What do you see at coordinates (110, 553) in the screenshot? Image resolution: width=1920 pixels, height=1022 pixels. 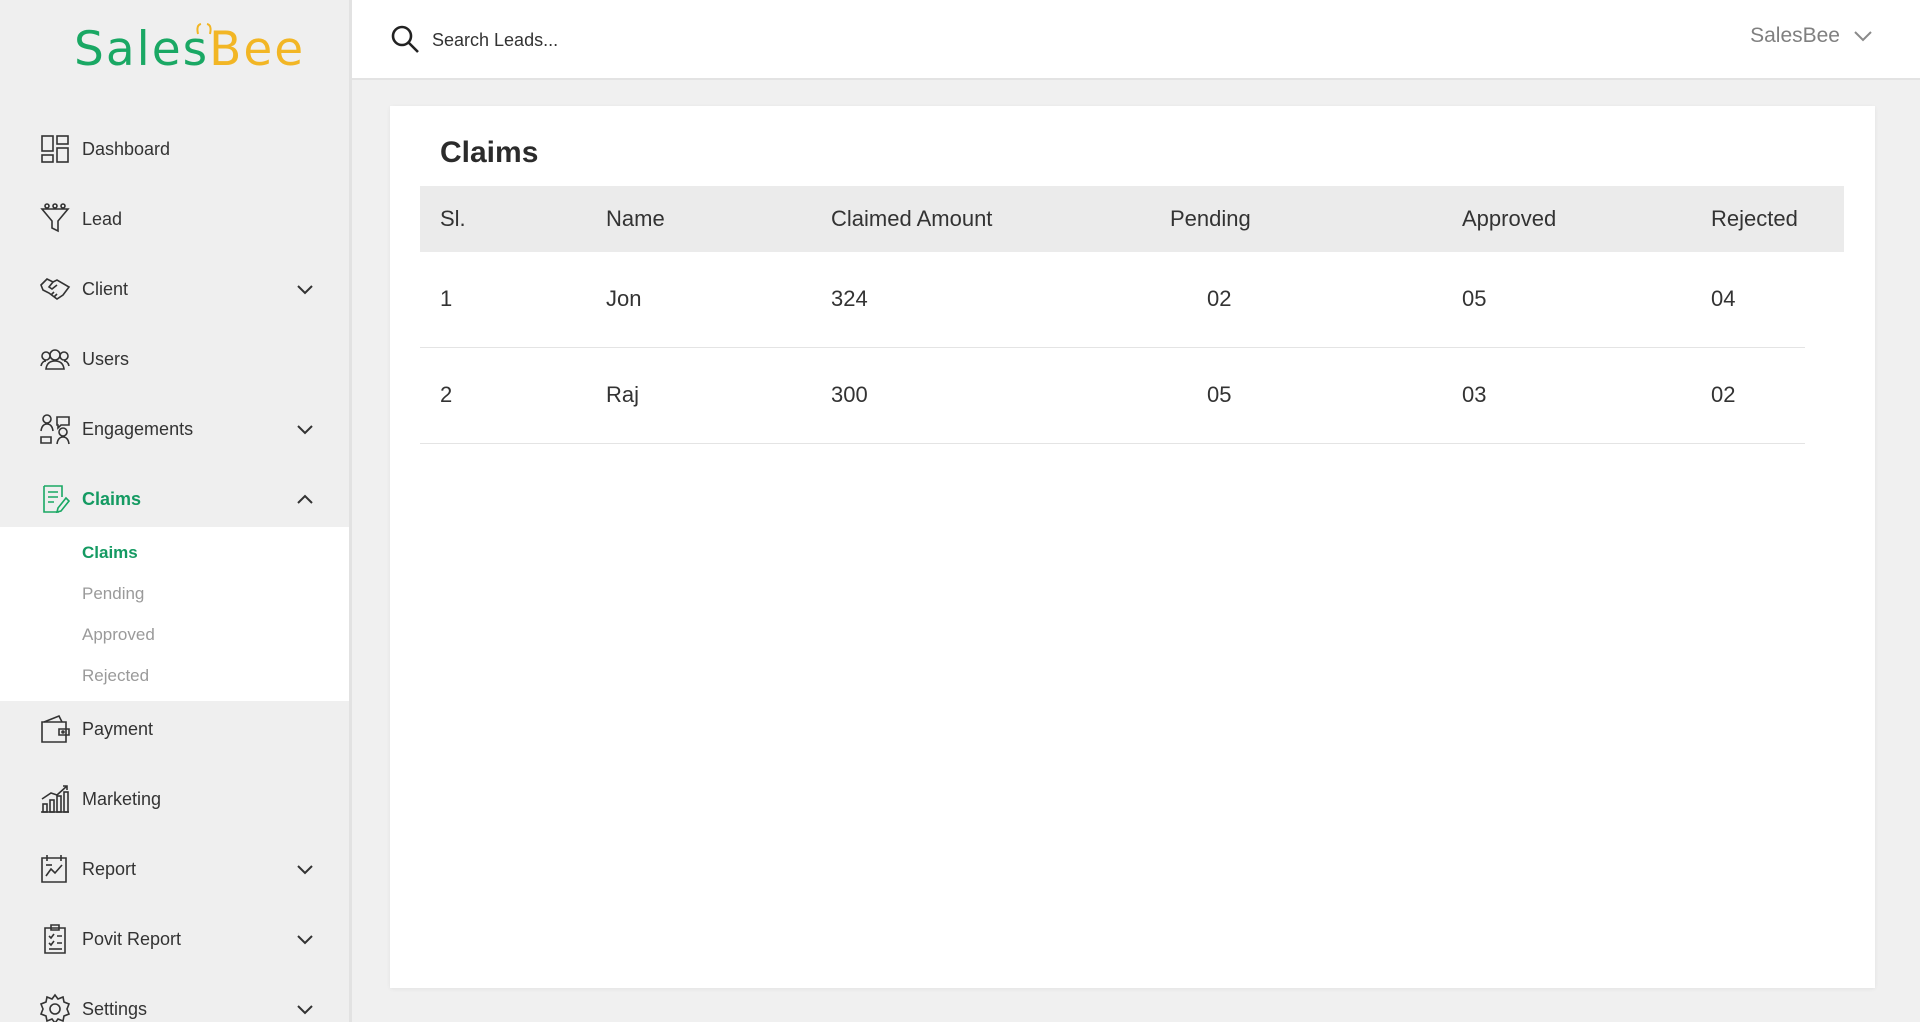 I see `submenu-item-claims: Claims` at bounding box center [110, 553].